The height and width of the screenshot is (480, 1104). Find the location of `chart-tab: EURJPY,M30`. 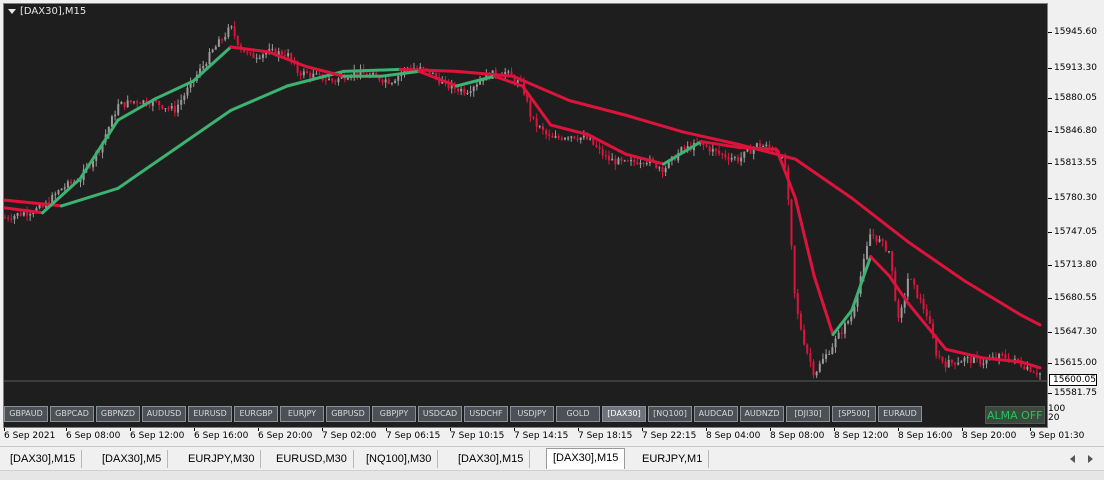

chart-tab: EURJPY,M30 is located at coordinates (222, 459).